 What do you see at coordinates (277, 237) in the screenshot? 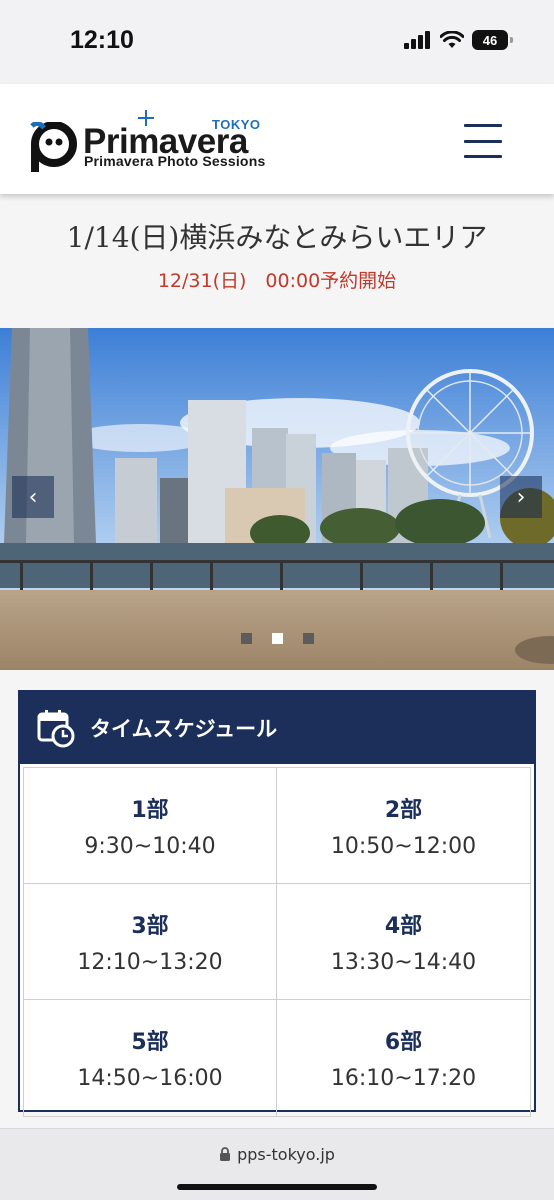
I see `event-title: 1/14(日)横浜みなとみらいエリア` at bounding box center [277, 237].